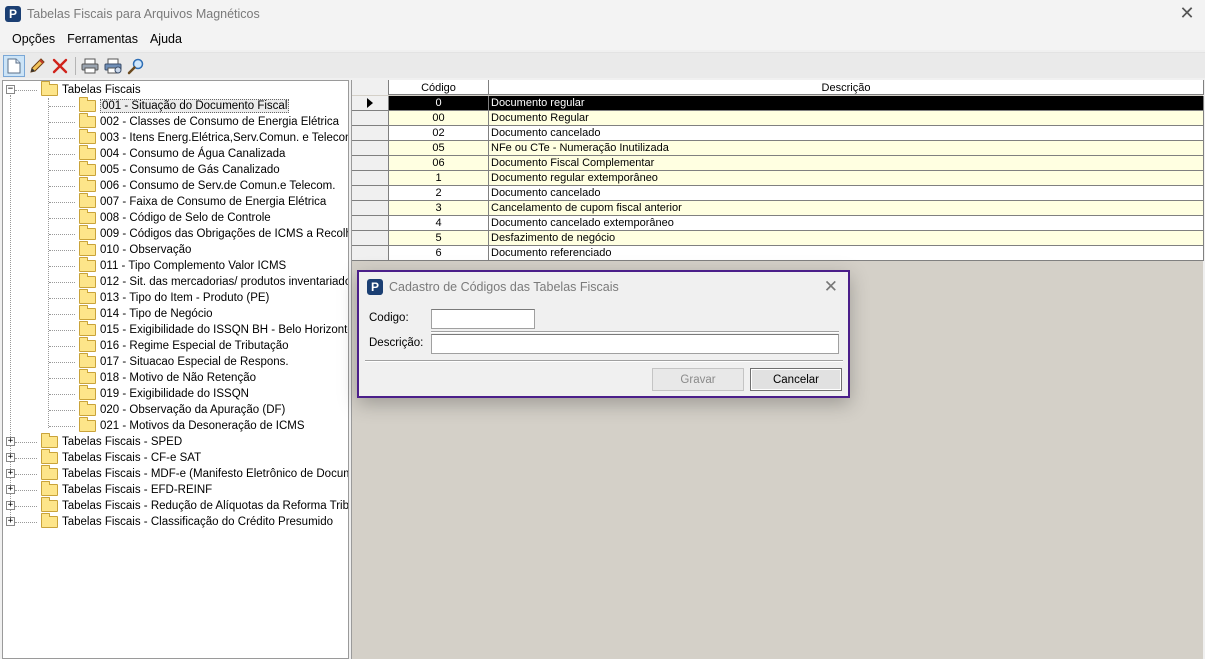 The height and width of the screenshot is (659, 1205). What do you see at coordinates (33, 39) in the screenshot?
I see `menu-item-opcoes: Opções` at bounding box center [33, 39].